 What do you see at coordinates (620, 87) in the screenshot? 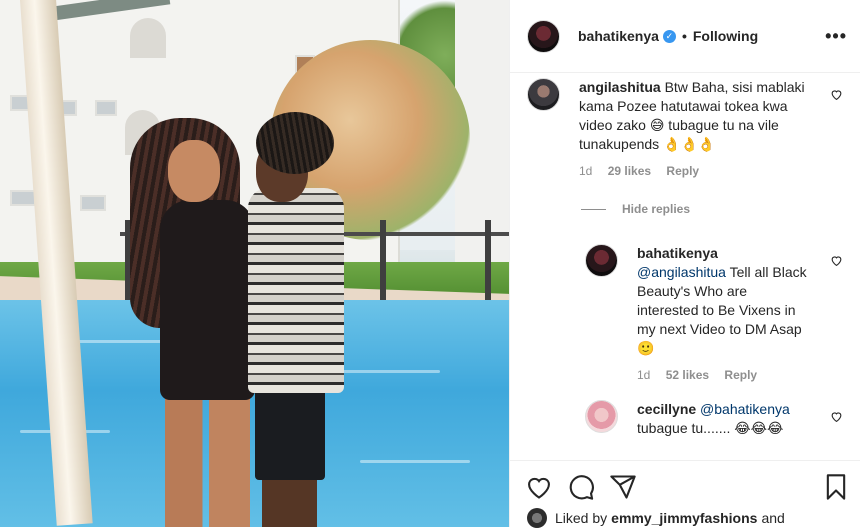
I see `comment-username: angilashitua` at bounding box center [620, 87].